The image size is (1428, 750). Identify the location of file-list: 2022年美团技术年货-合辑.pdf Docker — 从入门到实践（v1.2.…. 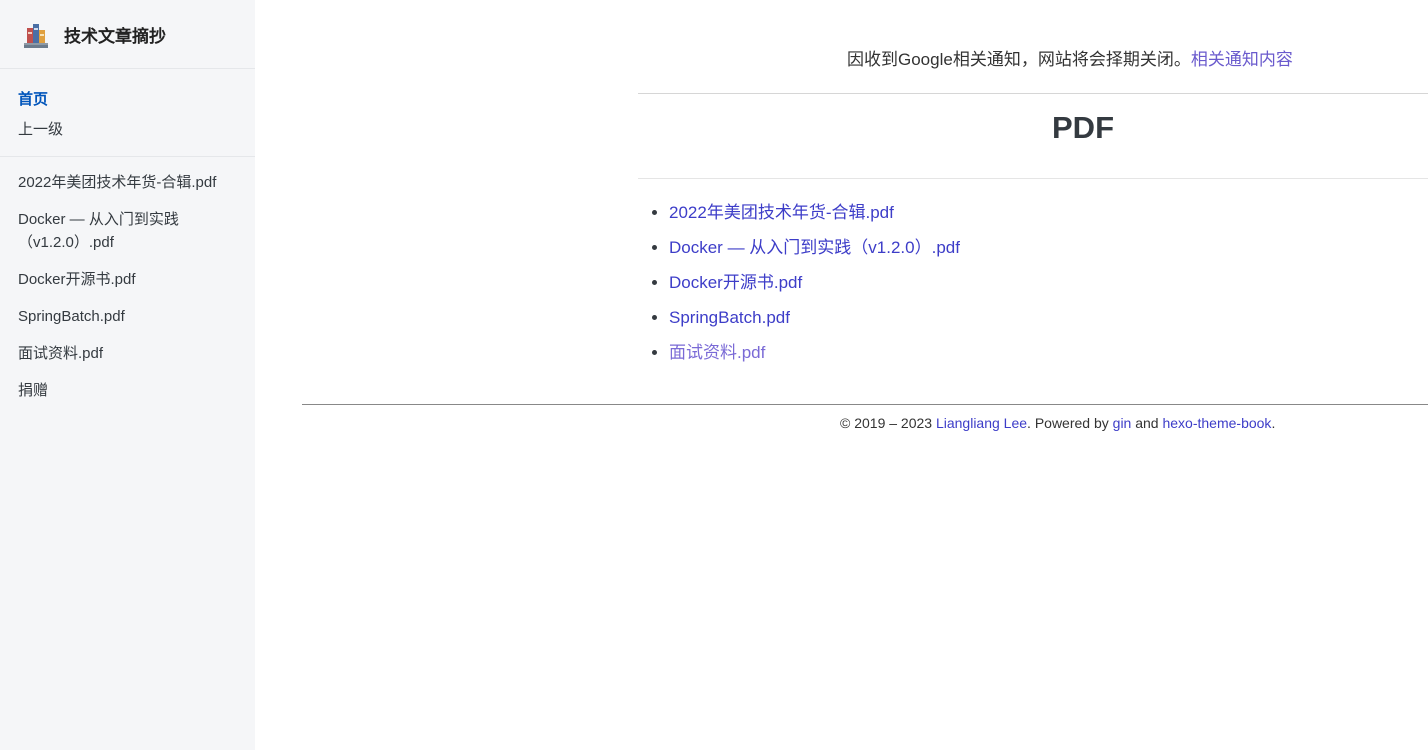
(1033, 283).